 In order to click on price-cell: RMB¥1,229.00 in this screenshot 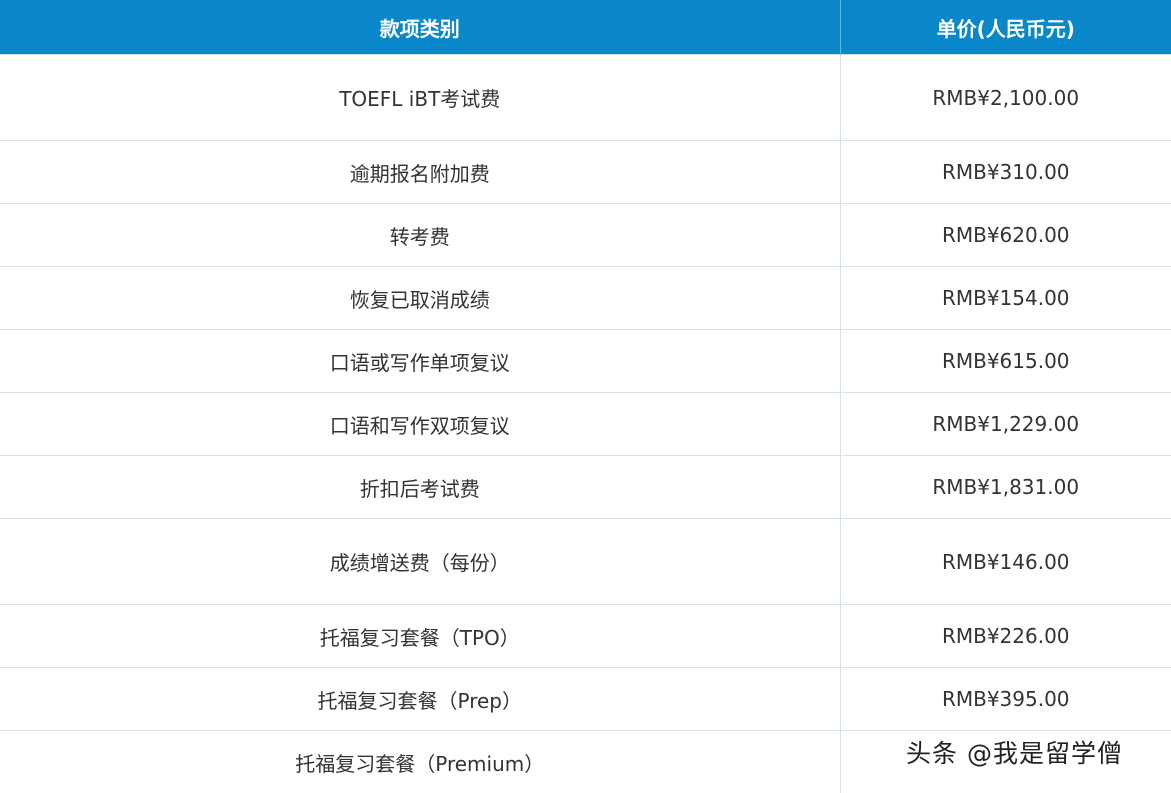, I will do `click(1005, 424)`.